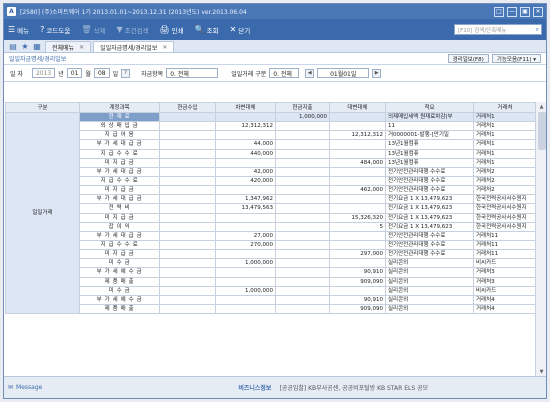 This screenshot has height=402, width=550. What do you see at coordinates (357, 299) in the screenshot?
I see `credit-transfer-cell: 90,910` at bounding box center [357, 299].